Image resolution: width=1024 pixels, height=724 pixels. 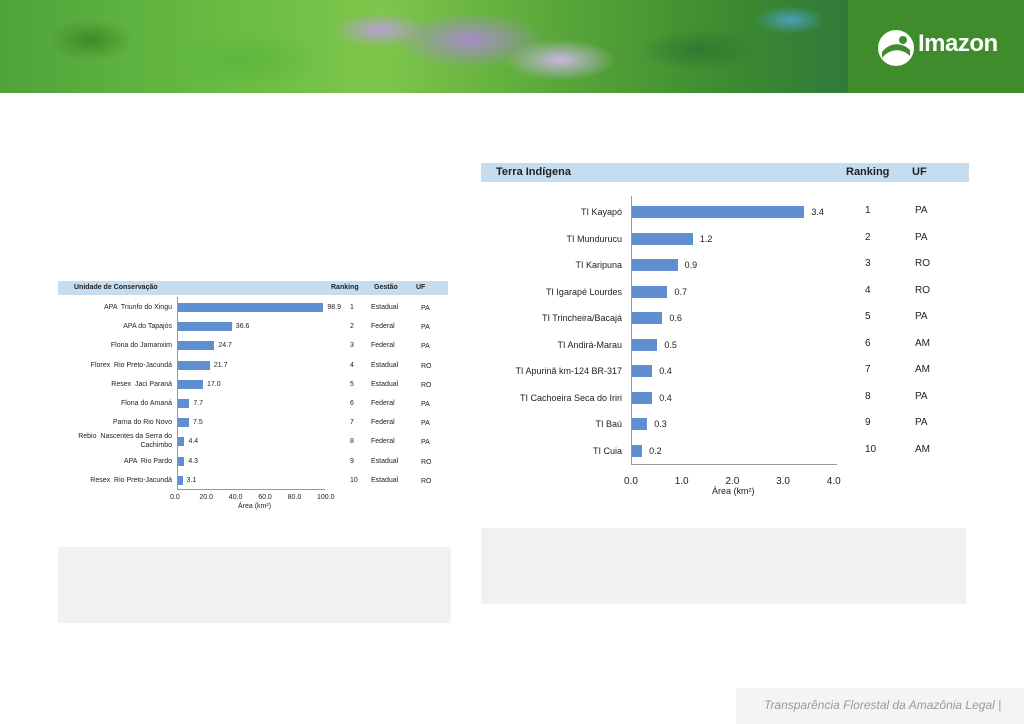 I want to click on left-x-tick-label: 0.0, so click(x=175, y=497).